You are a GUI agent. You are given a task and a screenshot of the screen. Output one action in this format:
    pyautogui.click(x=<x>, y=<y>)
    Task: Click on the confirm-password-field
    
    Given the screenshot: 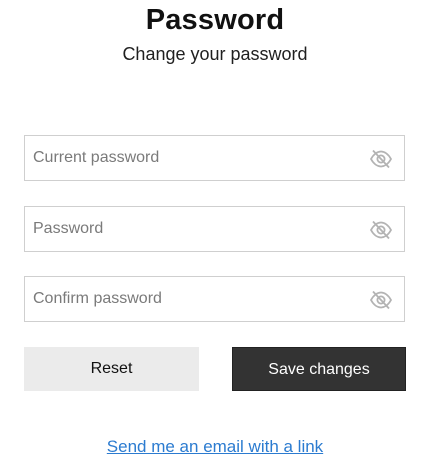 What is the action you would take?
    pyautogui.click(x=214, y=299)
    